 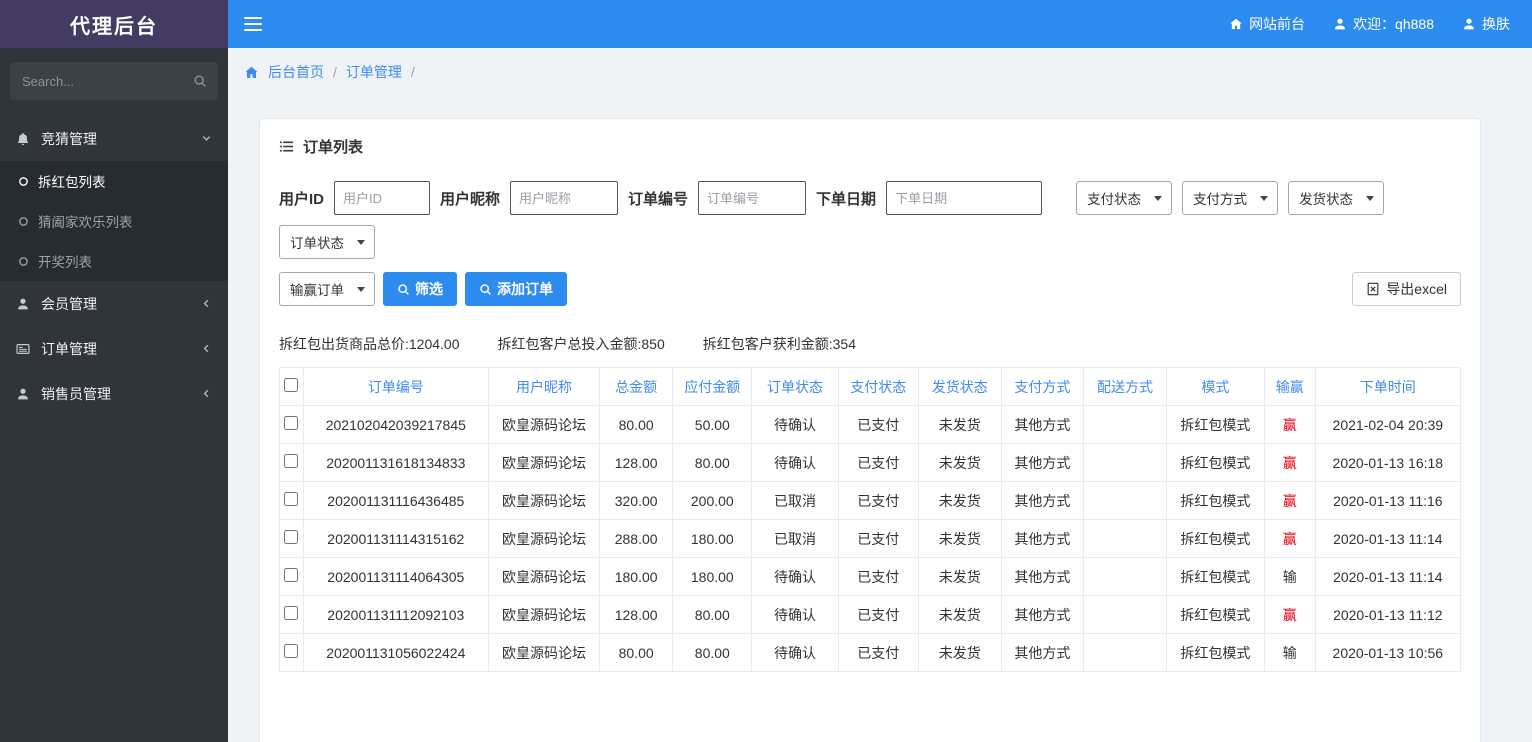 What do you see at coordinates (114, 261) in the screenshot?
I see `sidebar-item-lottery-list: 开奖列表` at bounding box center [114, 261].